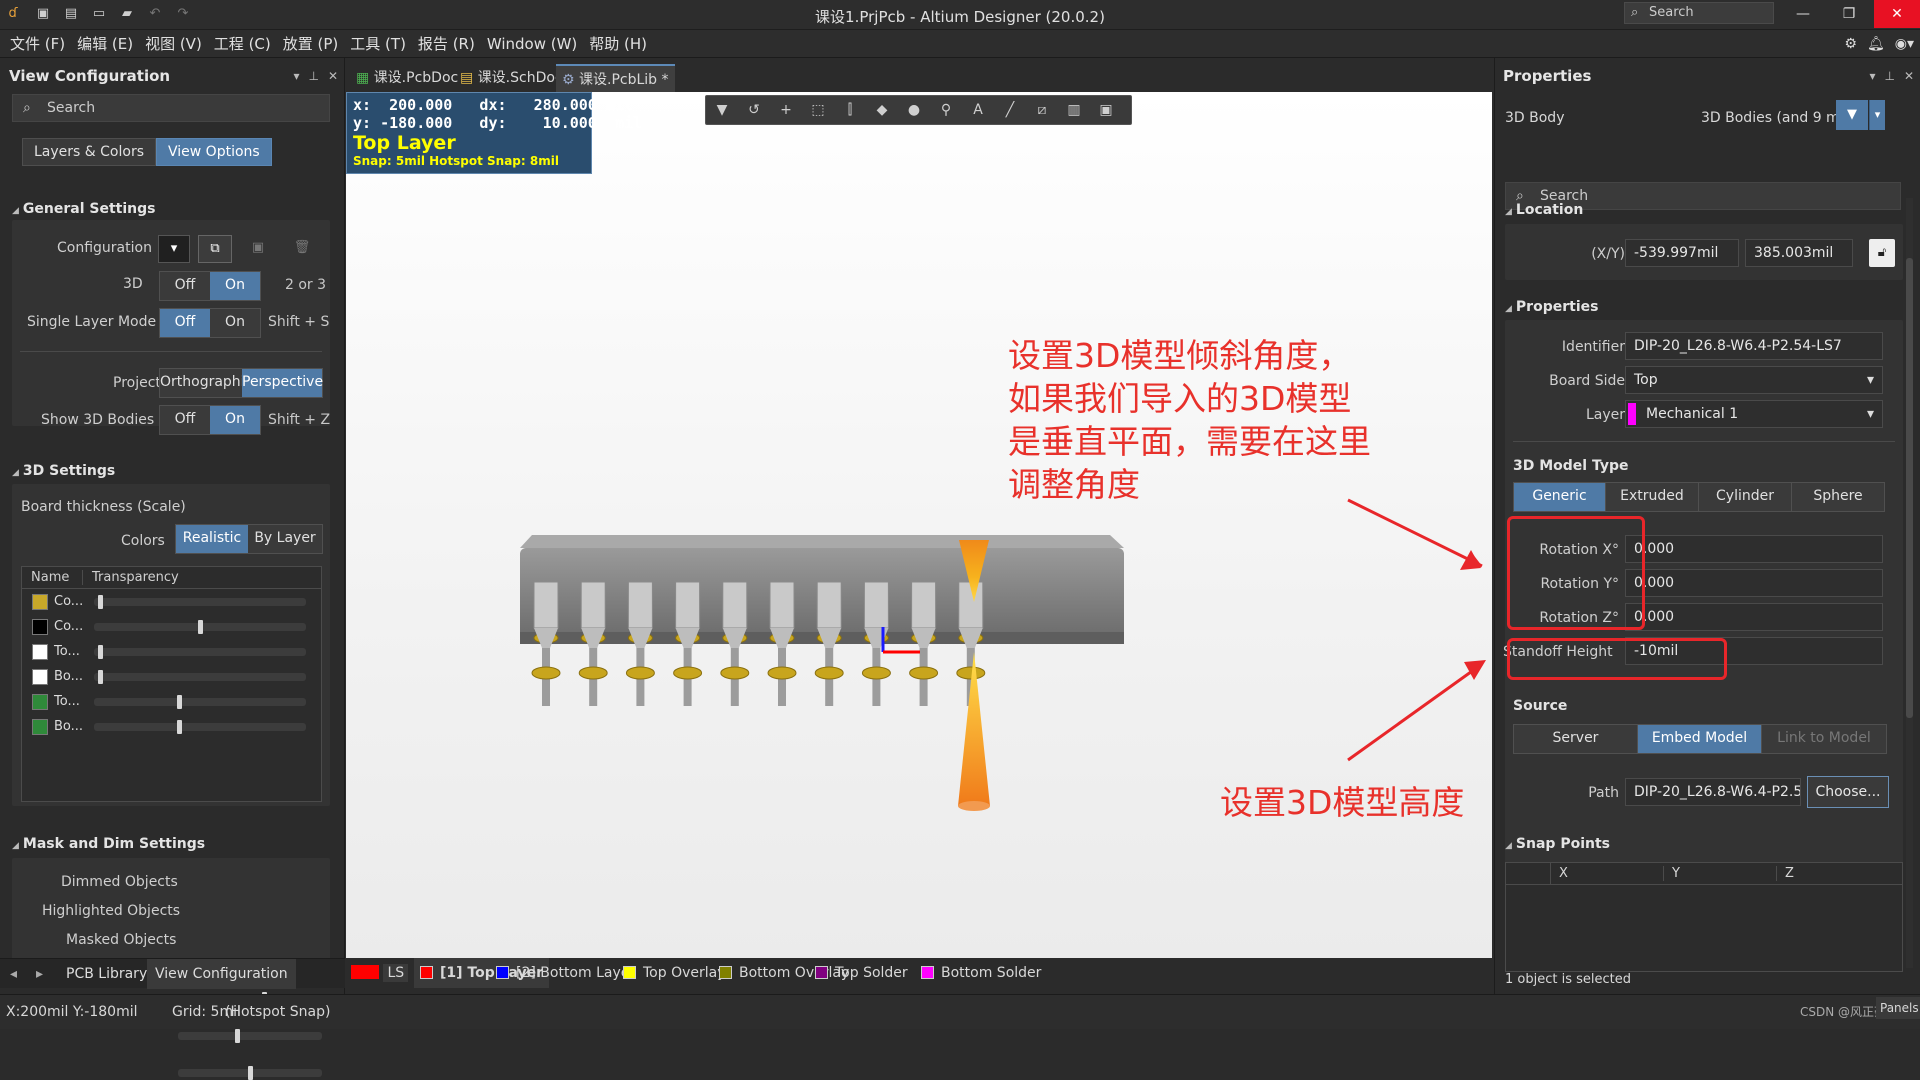 This screenshot has height=1080, width=1920. What do you see at coordinates (311, 44) in the screenshot?
I see `menu-place: 放置 (P)` at bounding box center [311, 44].